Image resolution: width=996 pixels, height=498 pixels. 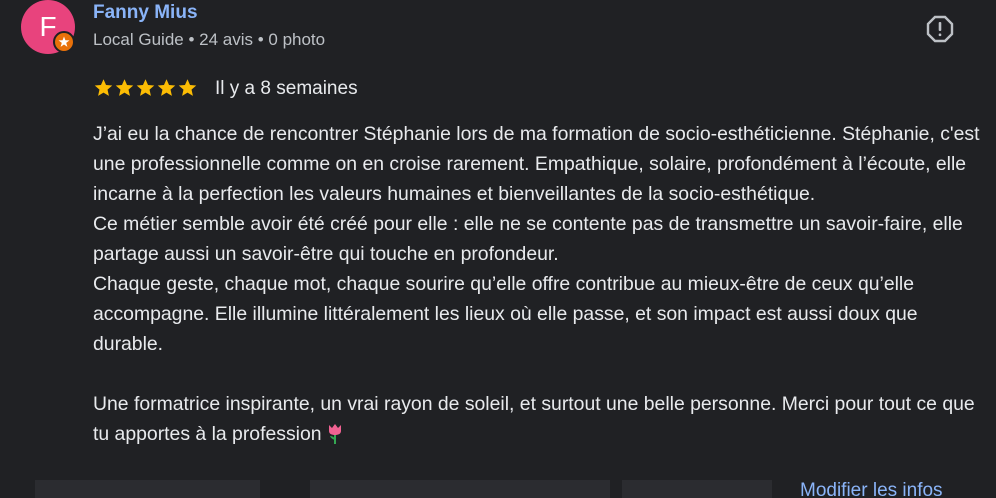 What do you see at coordinates (286, 88) in the screenshot?
I see `review-date: Il y a 8 semaines` at bounding box center [286, 88].